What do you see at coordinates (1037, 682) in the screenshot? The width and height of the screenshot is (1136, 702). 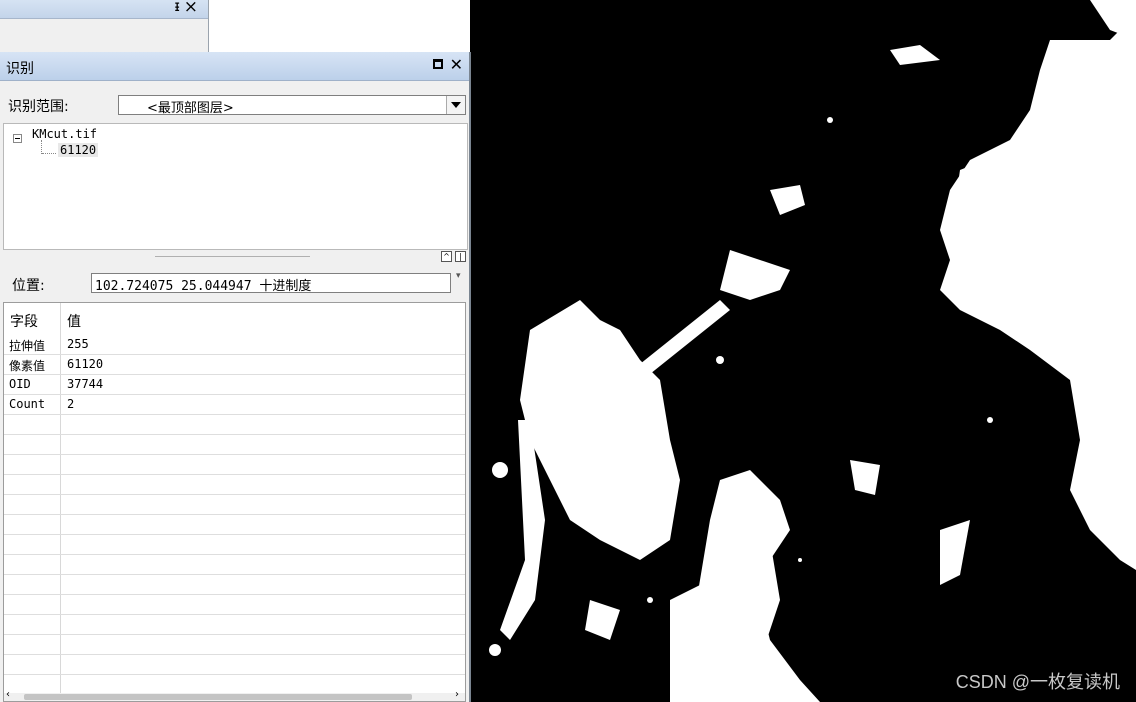 I see `watermark-text: CSDN @一枚复读机` at bounding box center [1037, 682].